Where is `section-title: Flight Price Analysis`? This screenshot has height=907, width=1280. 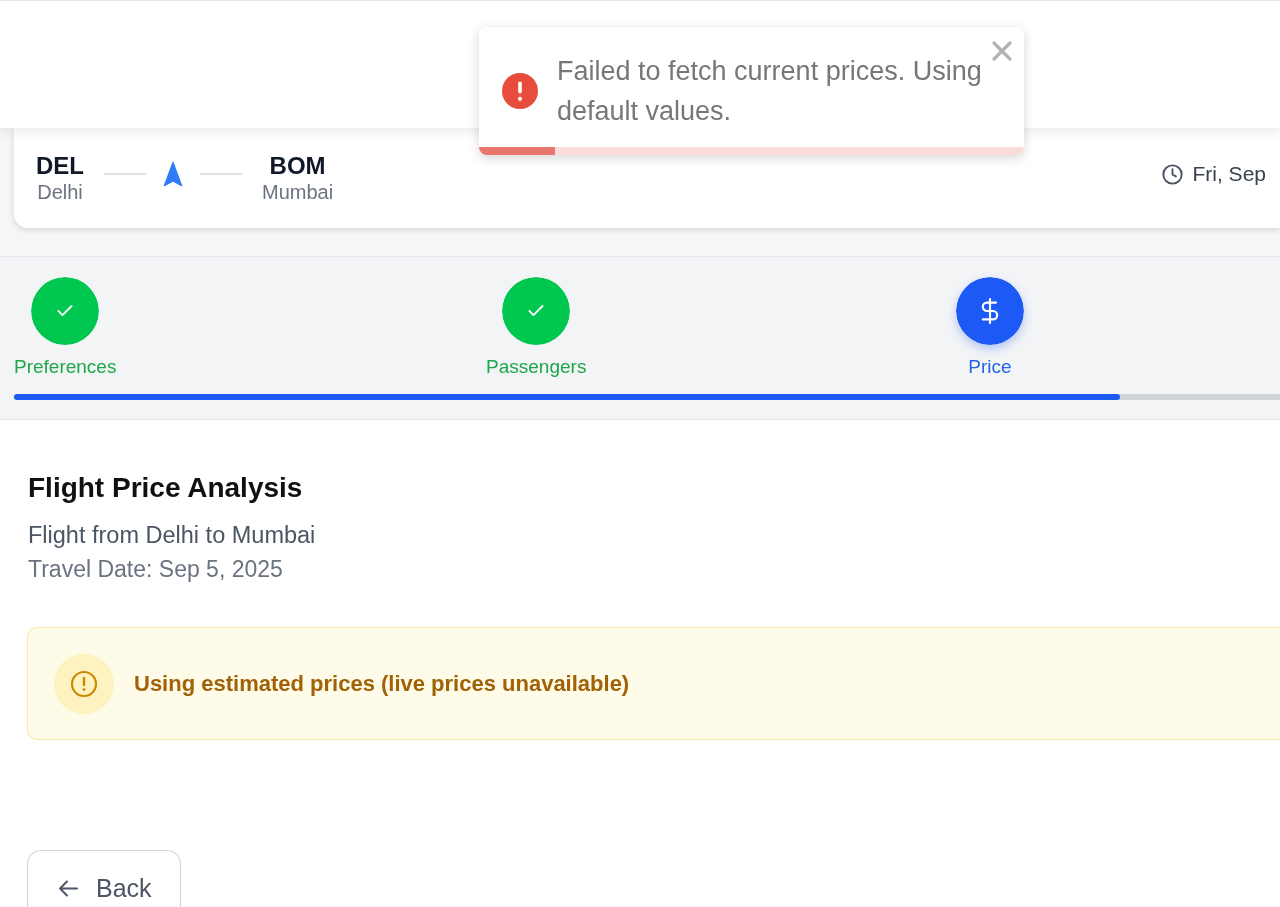 section-title: Flight Price Analysis is located at coordinates (165, 488).